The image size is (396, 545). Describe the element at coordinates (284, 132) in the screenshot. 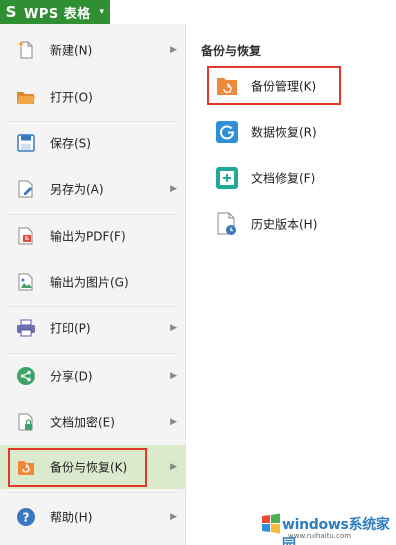

I see `submenu-item-label: 数据恢复(R)` at that location.